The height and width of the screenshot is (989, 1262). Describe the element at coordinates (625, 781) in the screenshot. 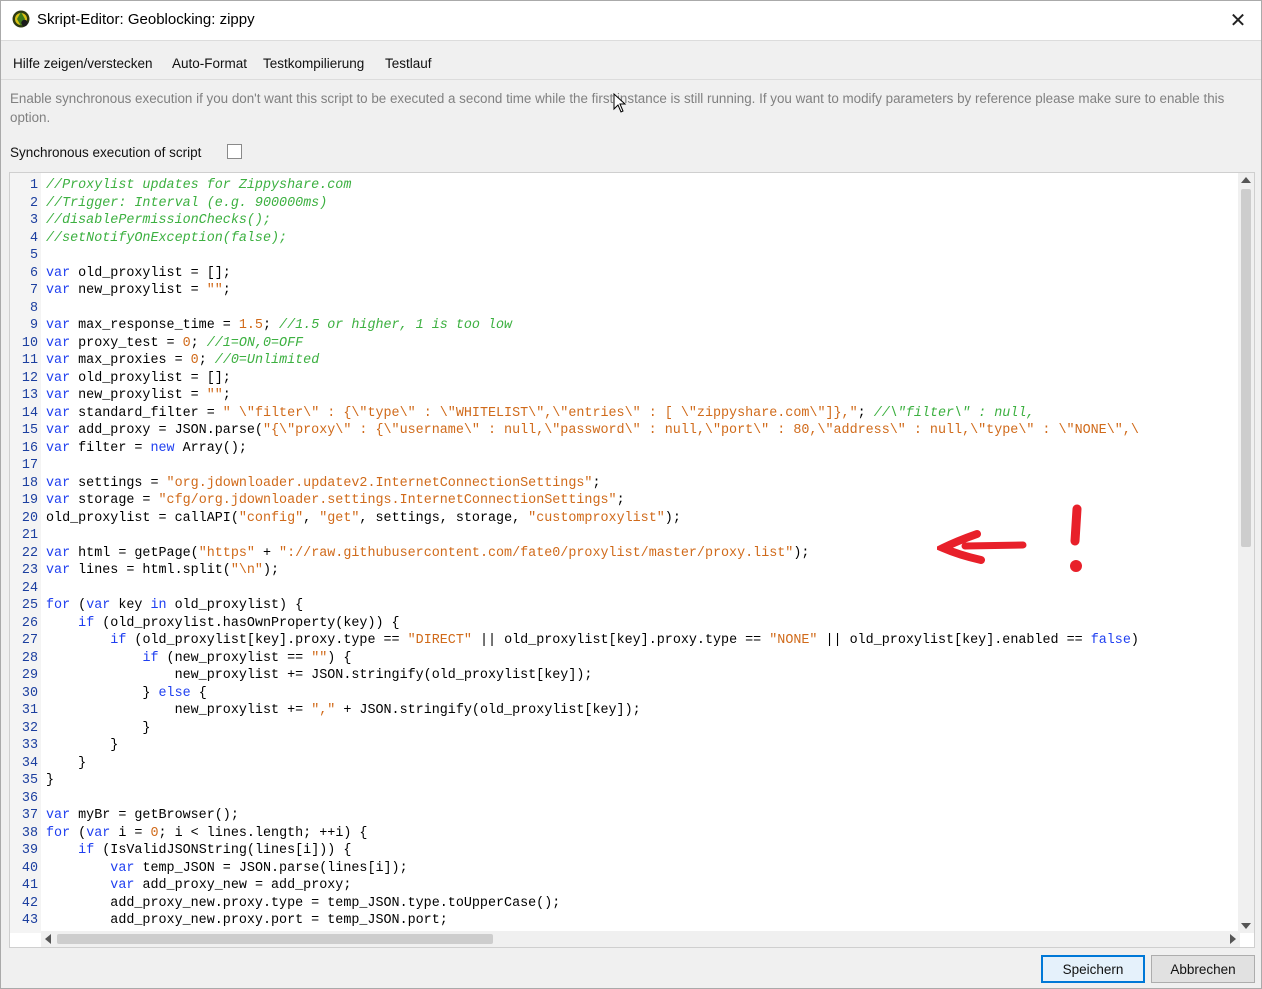

I see `code-line: 35}` at that location.